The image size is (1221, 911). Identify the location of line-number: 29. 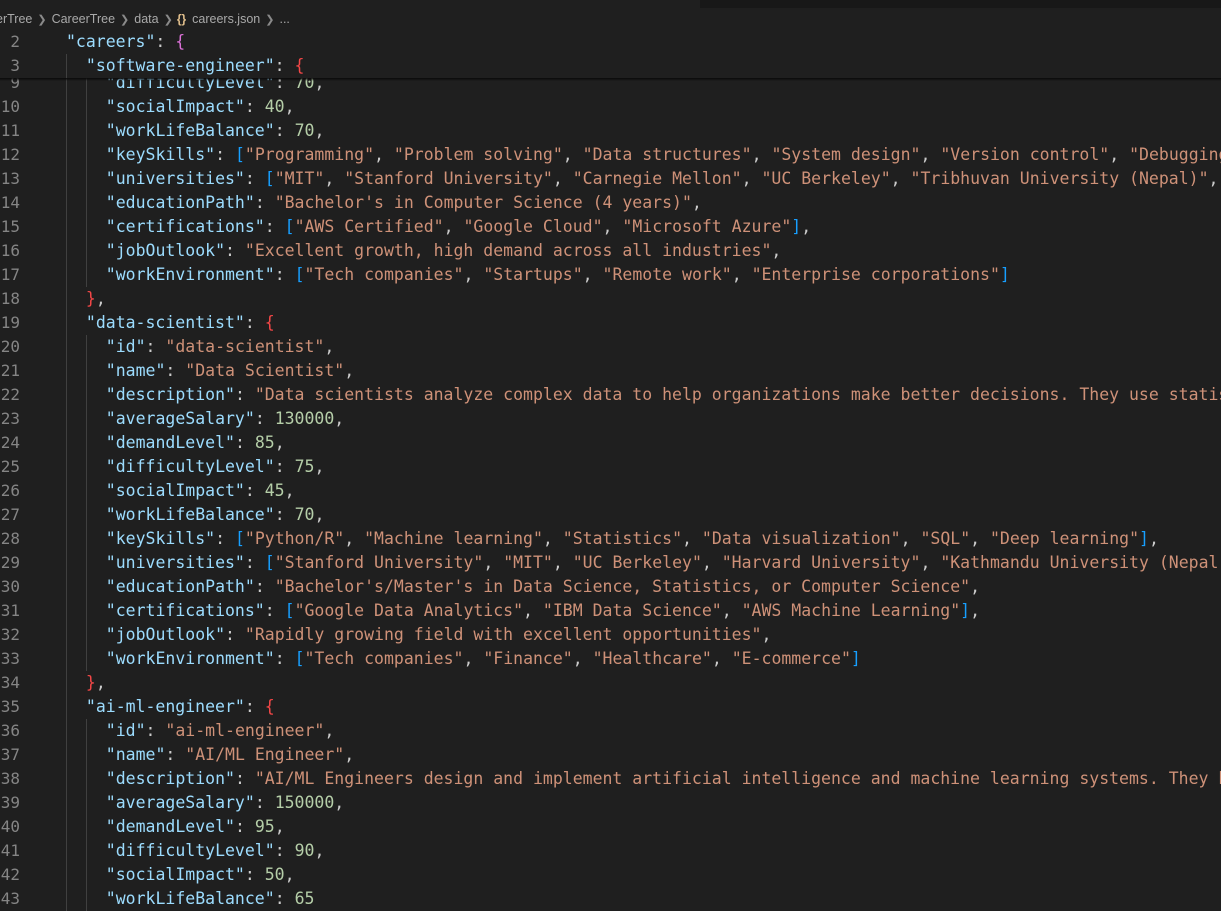
(10, 563).